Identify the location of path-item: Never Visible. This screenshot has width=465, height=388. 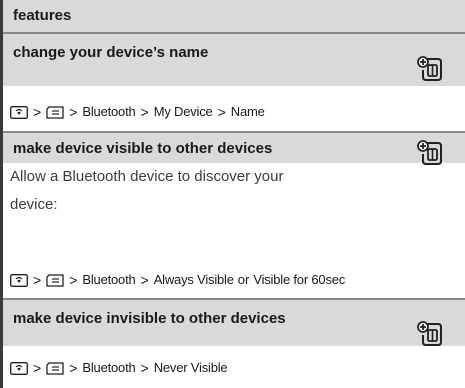
(190, 367).